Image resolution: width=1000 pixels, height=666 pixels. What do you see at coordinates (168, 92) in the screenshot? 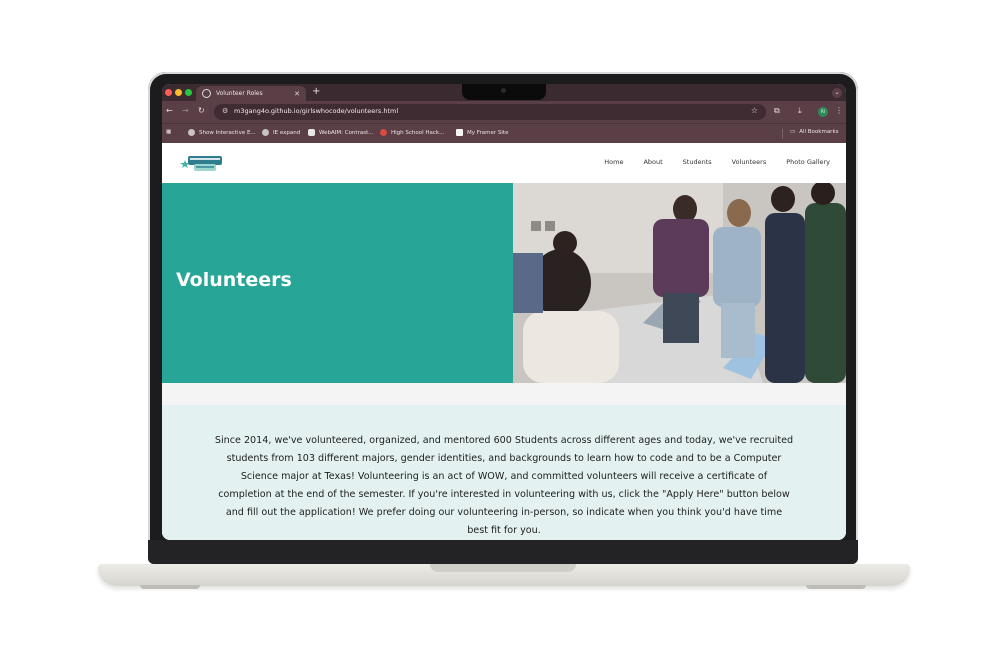
I see `close-window-button` at bounding box center [168, 92].